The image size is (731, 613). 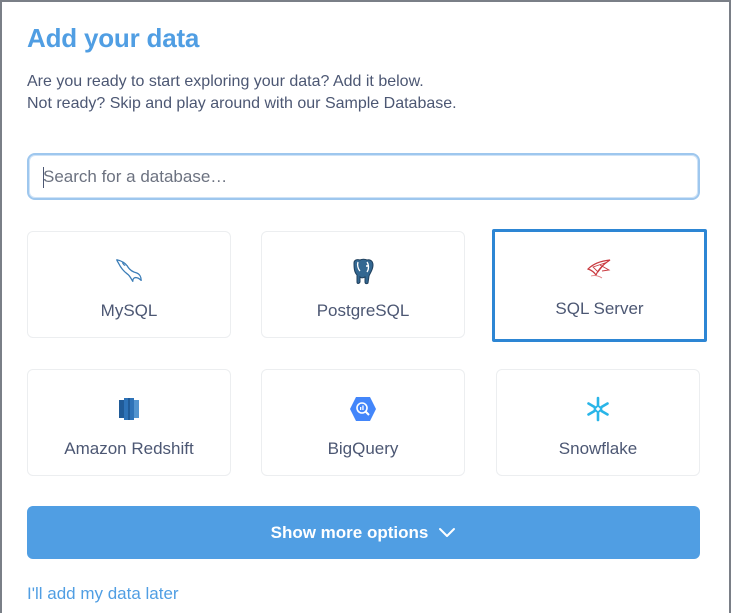 What do you see at coordinates (129, 310) in the screenshot?
I see `database-card-label: MySQL` at bounding box center [129, 310].